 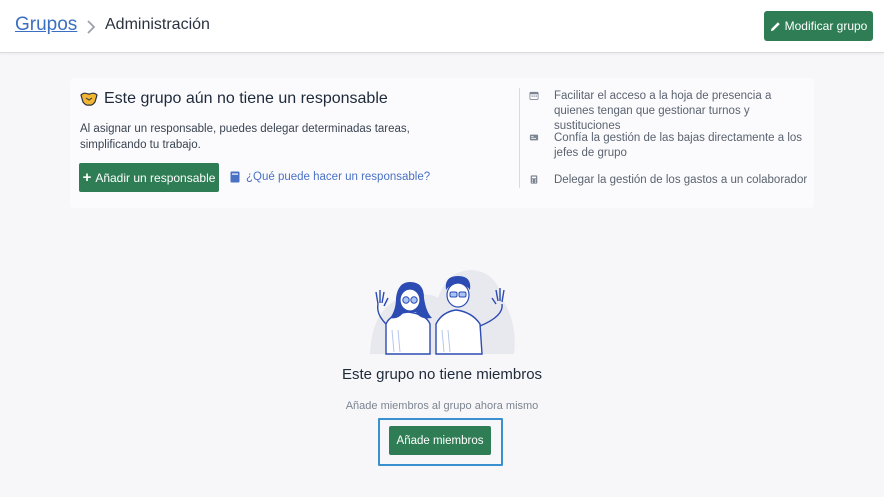 What do you see at coordinates (442, 26) in the screenshot?
I see `top-header: Grupos Administración Modificar grupo` at bounding box center [442, 26].